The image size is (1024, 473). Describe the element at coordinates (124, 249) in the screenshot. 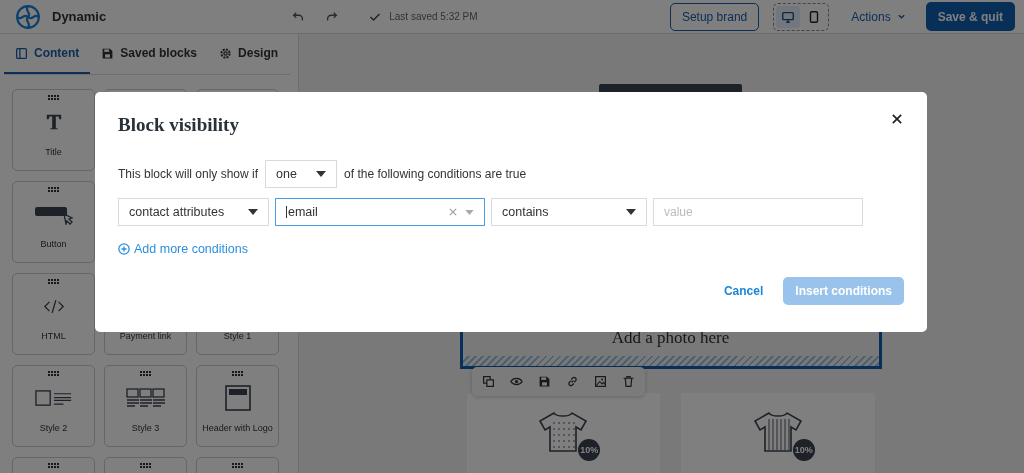

I see `plus-circle-icon` at that location.